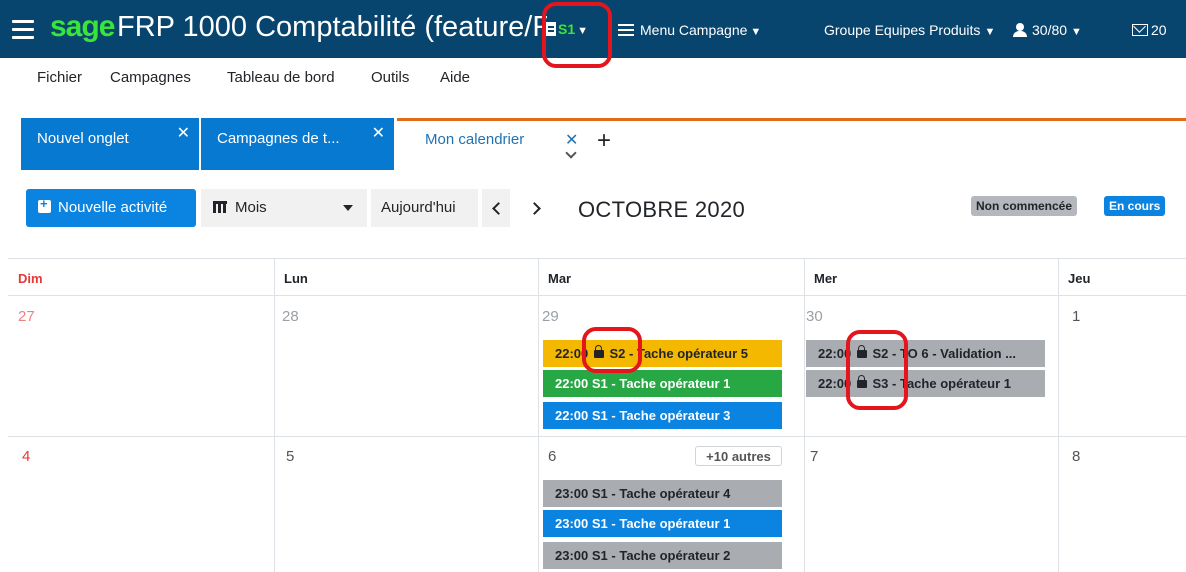  Describe the element at coordinates (536, 208) in the screenshot. I see `next-month-button` at that location.